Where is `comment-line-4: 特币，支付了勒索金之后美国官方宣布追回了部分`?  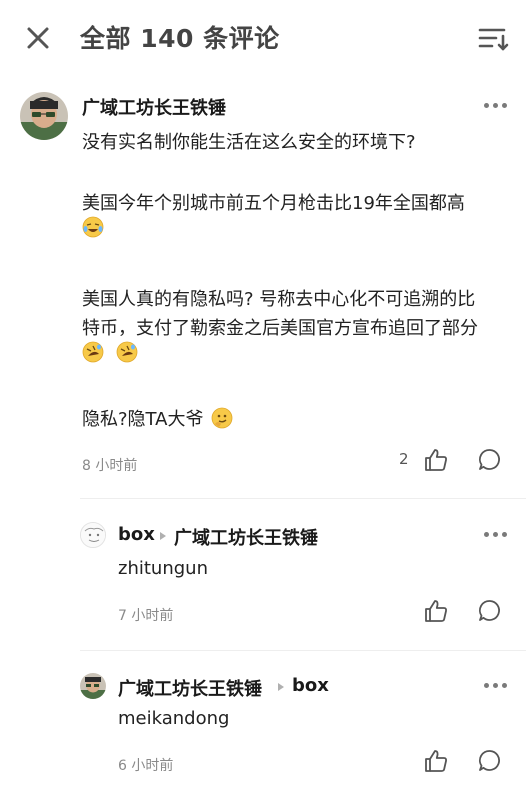
comment-line-4: 特币，支付了勒索金之后美国官方宣布追回了部分 is located at coordinates (280, 328).